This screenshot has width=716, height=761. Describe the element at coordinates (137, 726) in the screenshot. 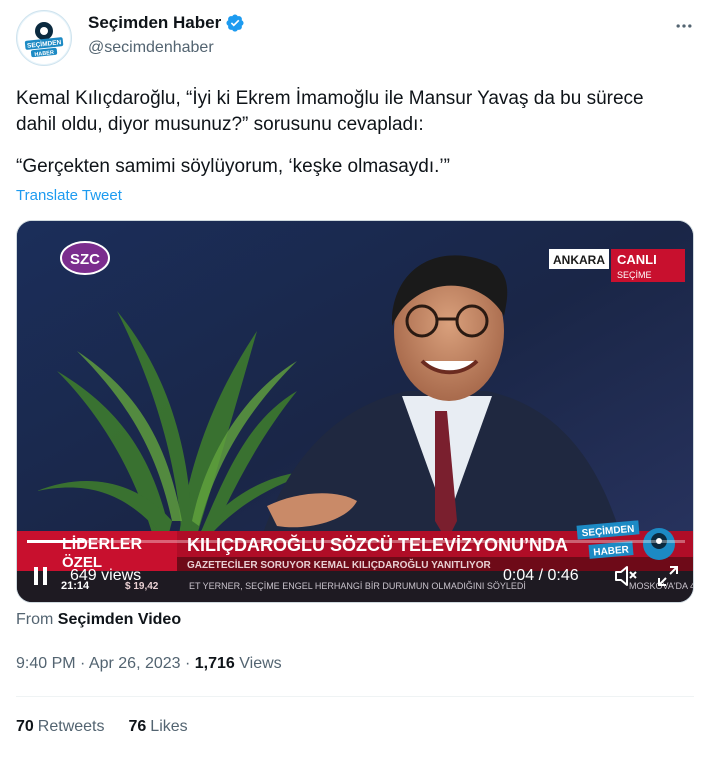

I see `likes-count: 76` at that location.